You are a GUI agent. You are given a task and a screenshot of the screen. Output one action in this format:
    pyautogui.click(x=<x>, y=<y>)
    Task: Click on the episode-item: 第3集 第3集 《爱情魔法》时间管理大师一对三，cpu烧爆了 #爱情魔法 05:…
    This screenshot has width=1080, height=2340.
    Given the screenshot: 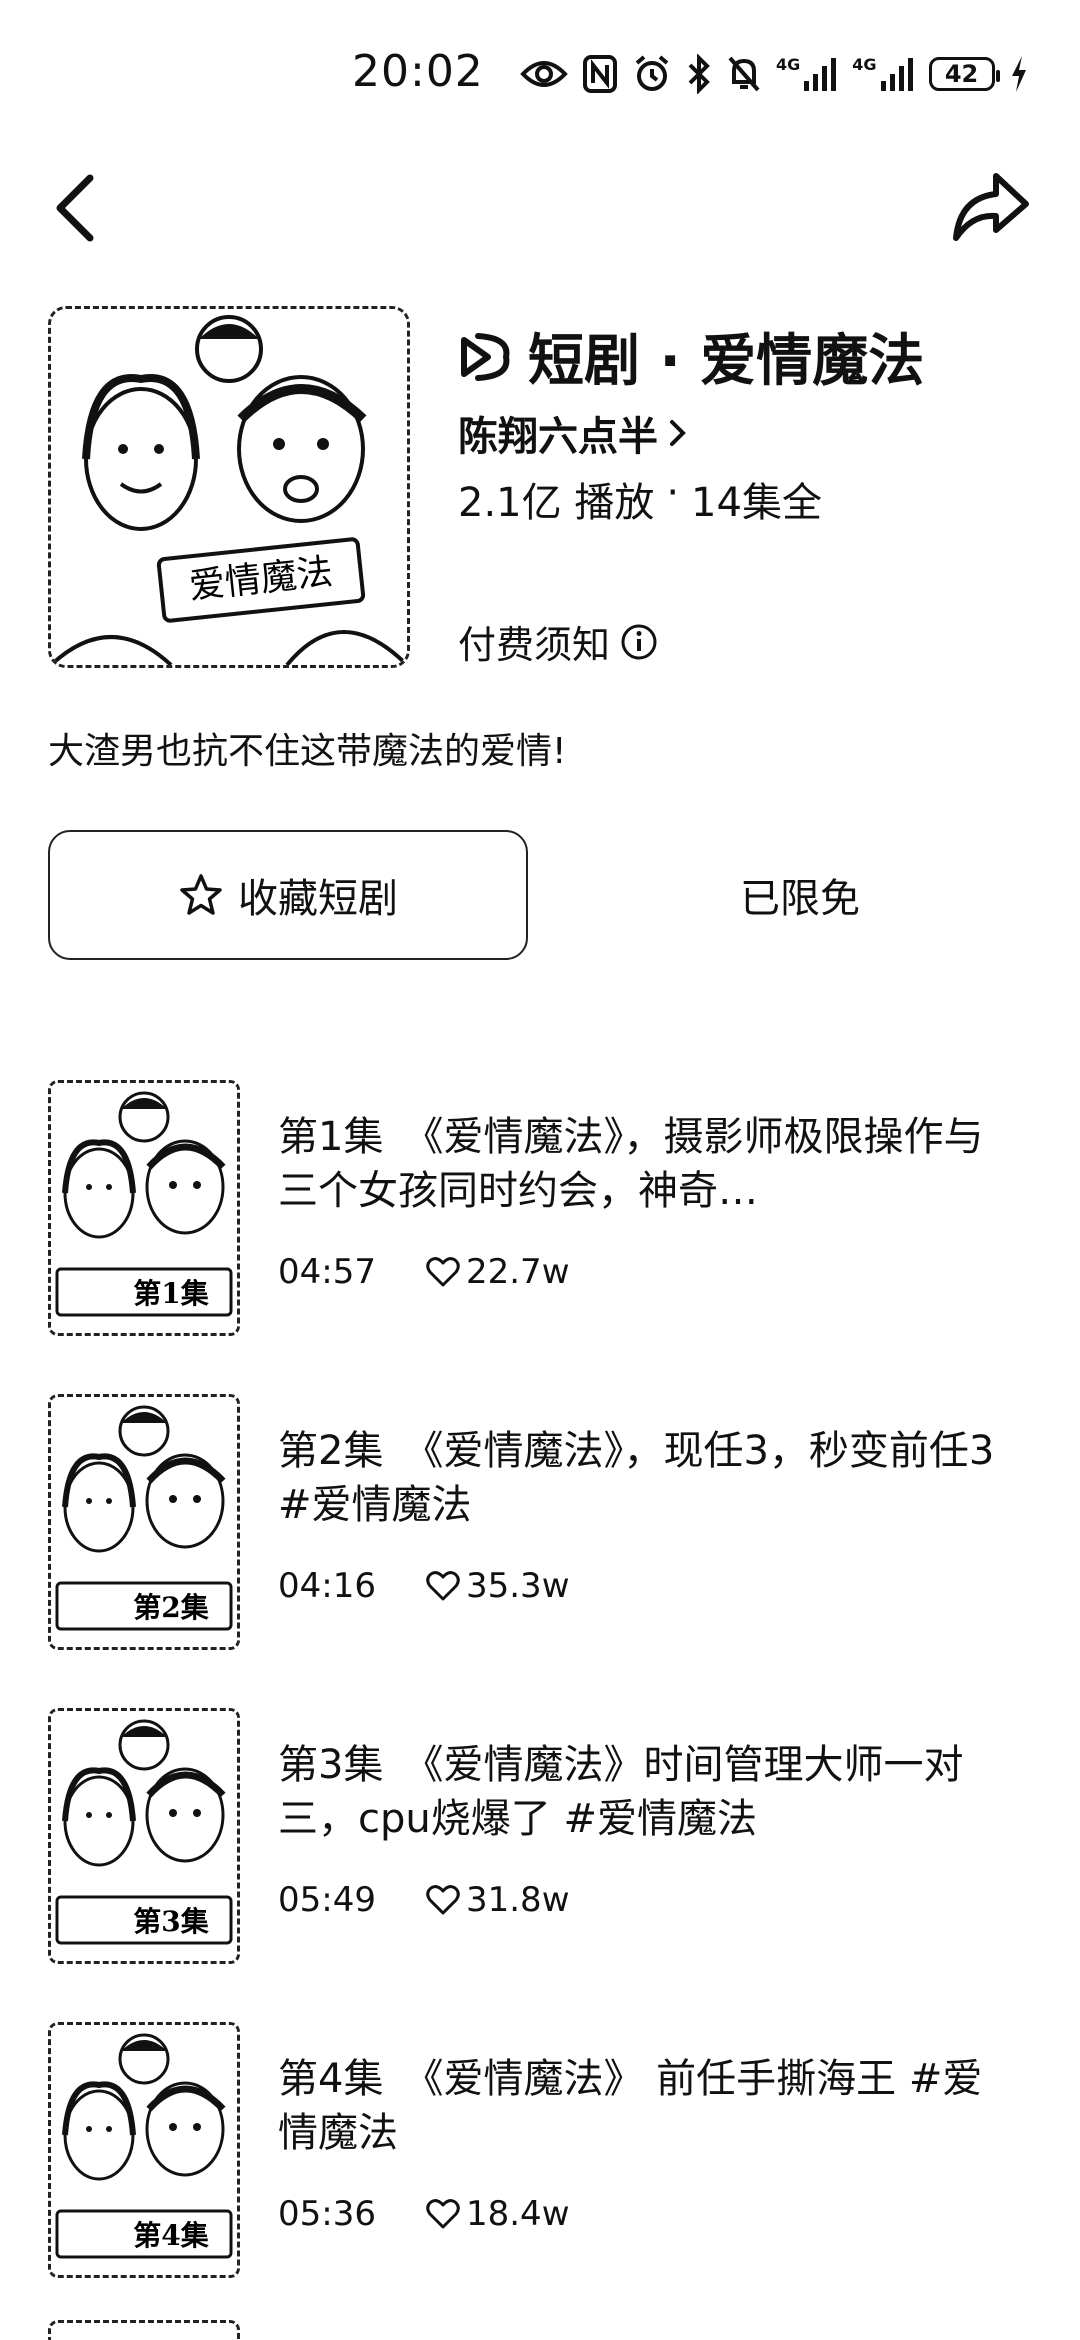 What is the action you would take?
    pyautogui.click(x=540, y=1838)
    